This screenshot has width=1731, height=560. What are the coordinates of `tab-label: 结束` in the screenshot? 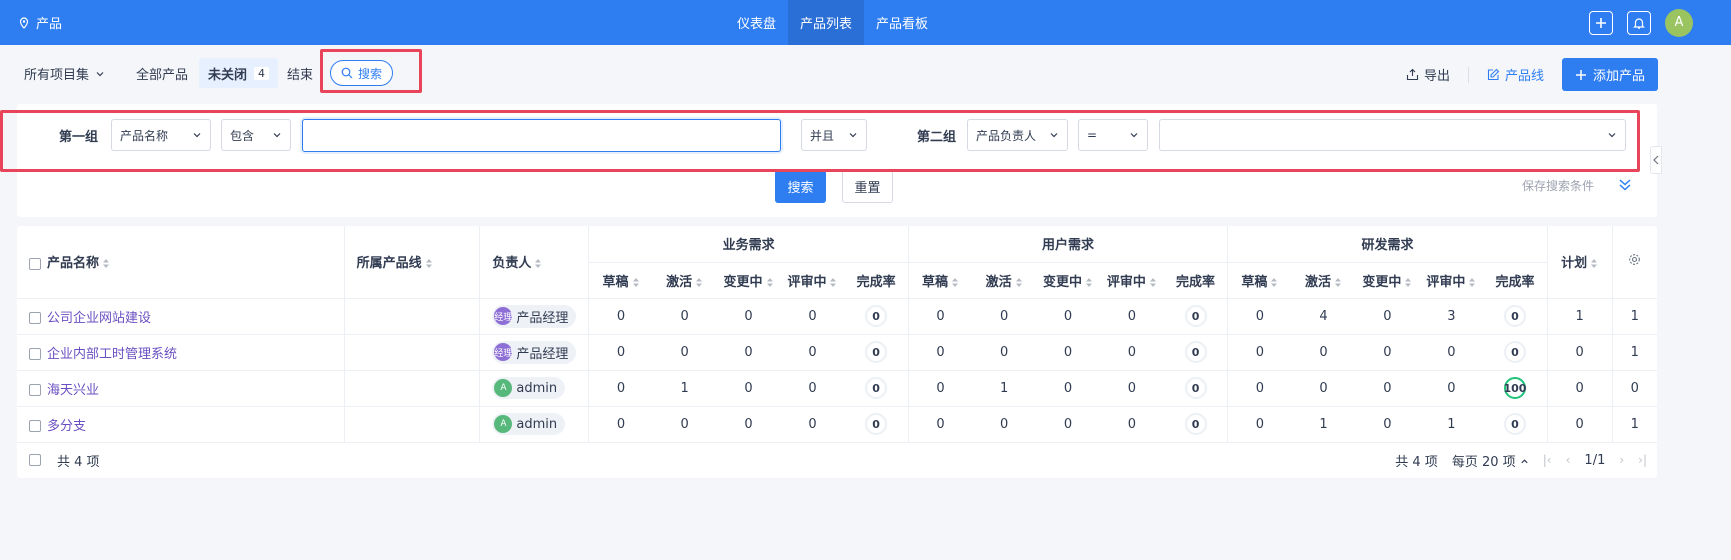 It's located at (300, 75).